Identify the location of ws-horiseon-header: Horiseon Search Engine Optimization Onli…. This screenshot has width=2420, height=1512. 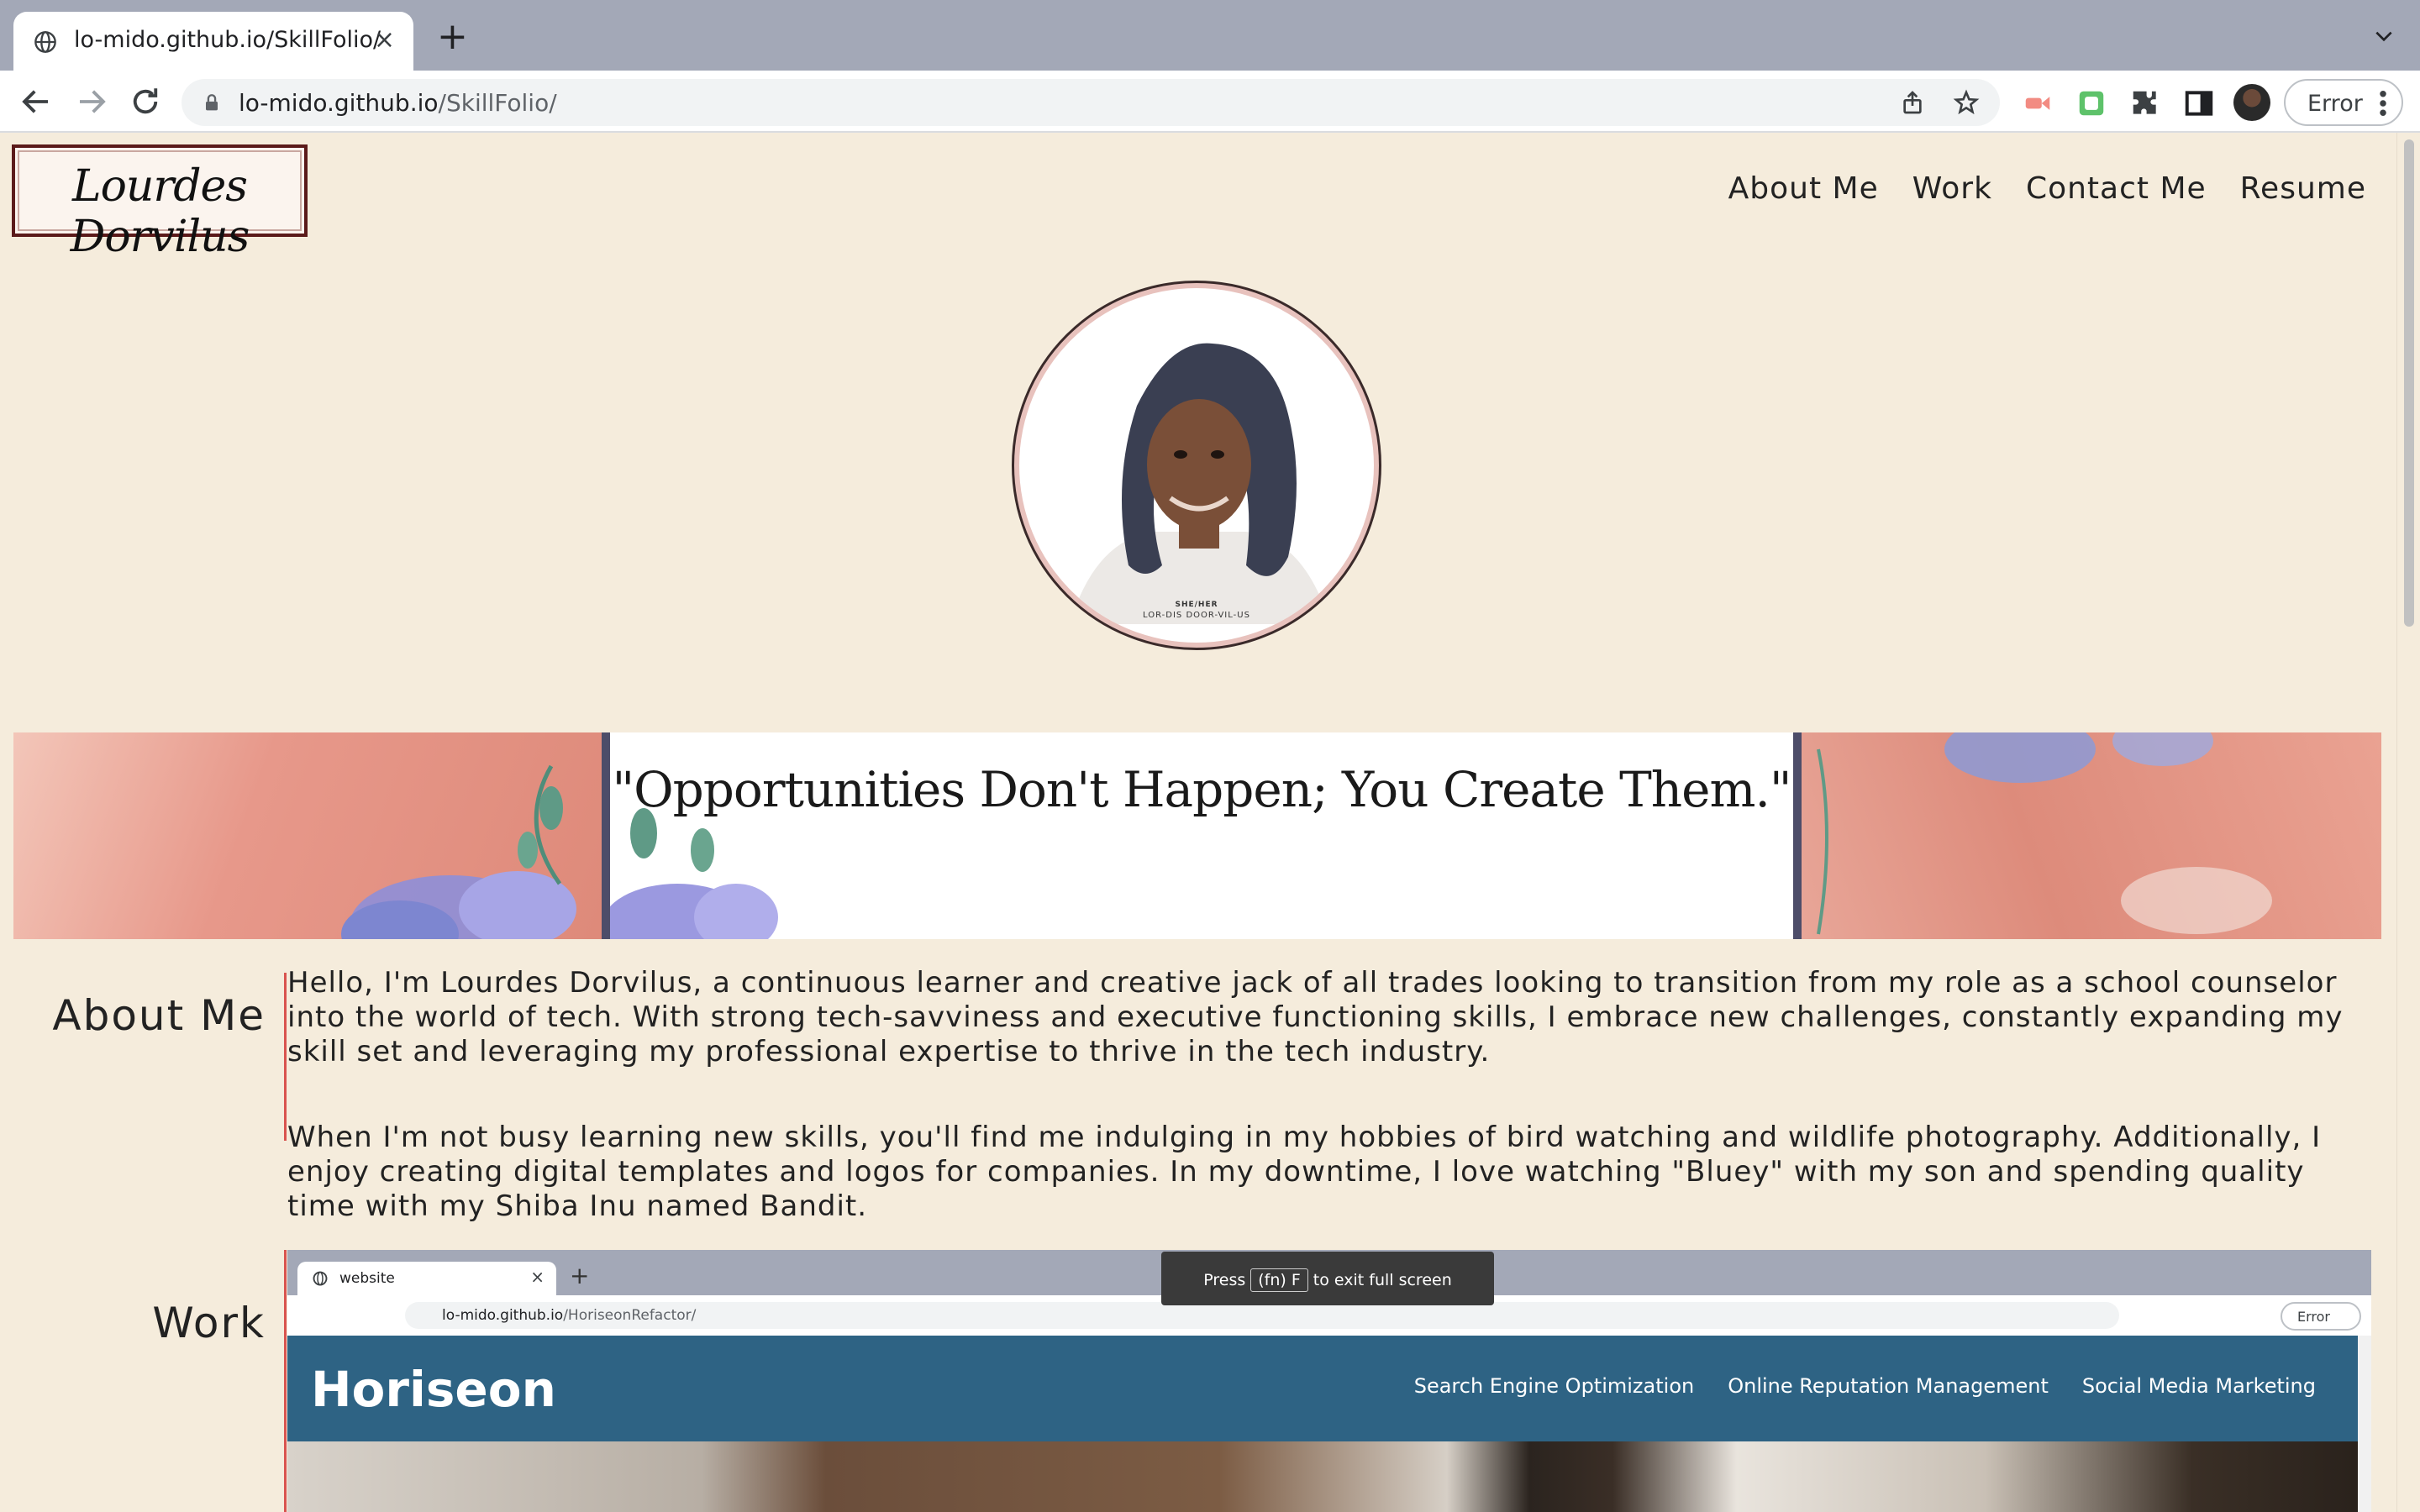
(1322, 1388).